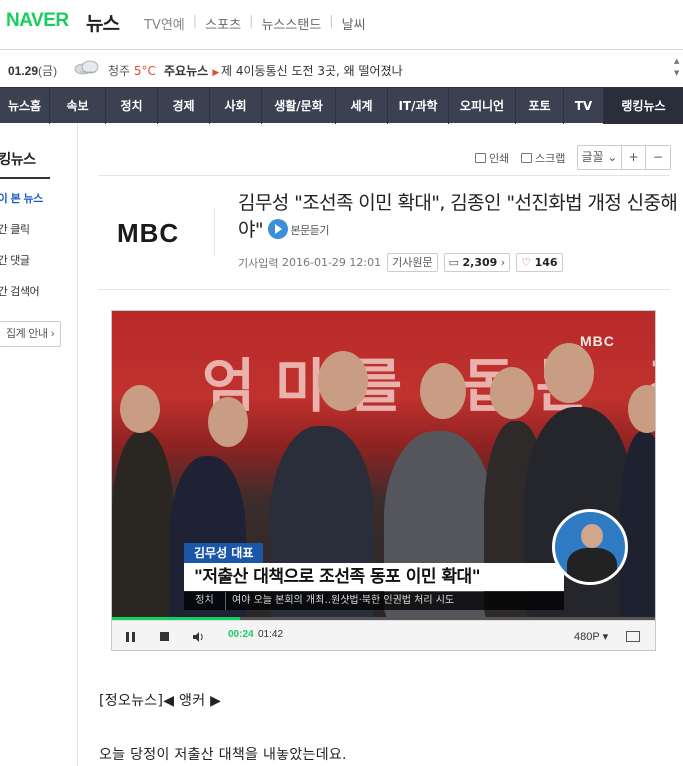  I want to click on printer-icon, so click(480, 158).